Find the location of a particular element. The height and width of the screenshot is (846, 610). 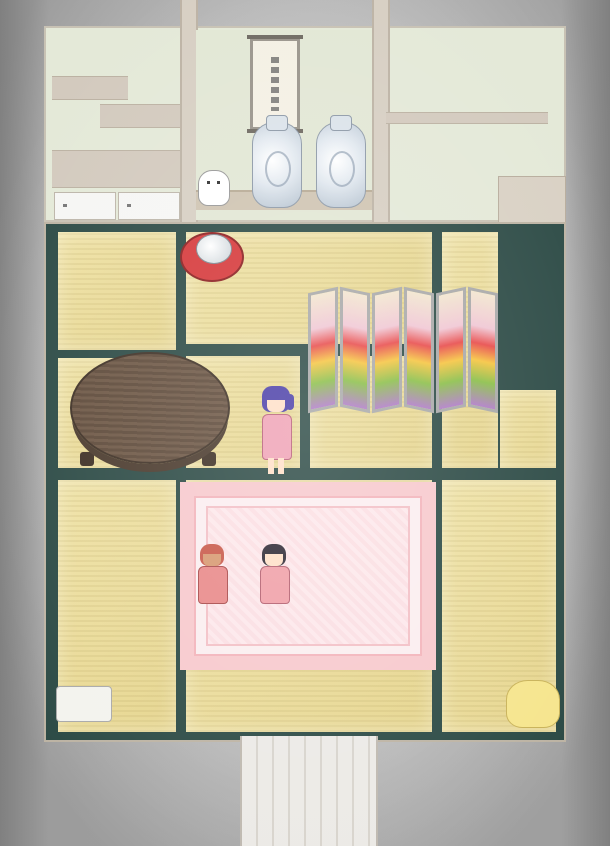

drawer-left is located at coordinates (85, 206).